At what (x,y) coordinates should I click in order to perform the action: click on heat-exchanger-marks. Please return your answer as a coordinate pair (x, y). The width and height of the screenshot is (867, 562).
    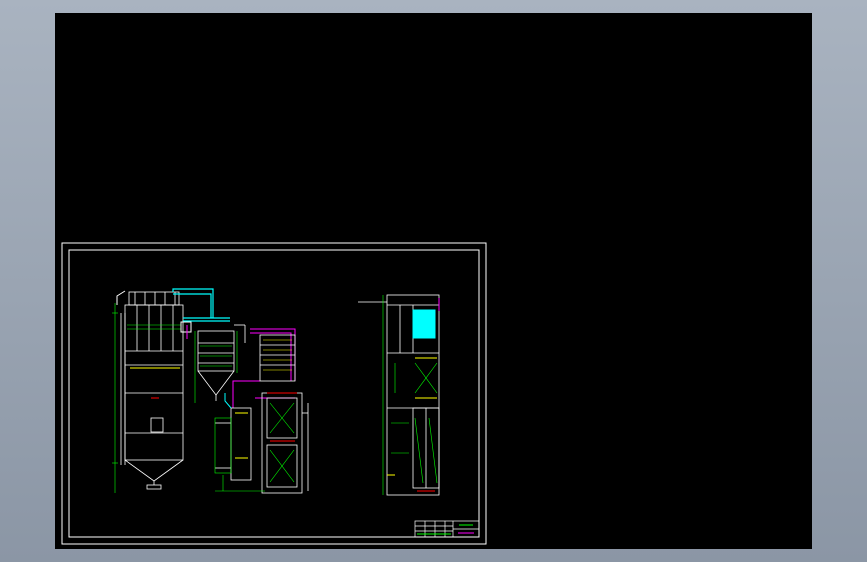
    Looking at the image, I should click on (260, 425).